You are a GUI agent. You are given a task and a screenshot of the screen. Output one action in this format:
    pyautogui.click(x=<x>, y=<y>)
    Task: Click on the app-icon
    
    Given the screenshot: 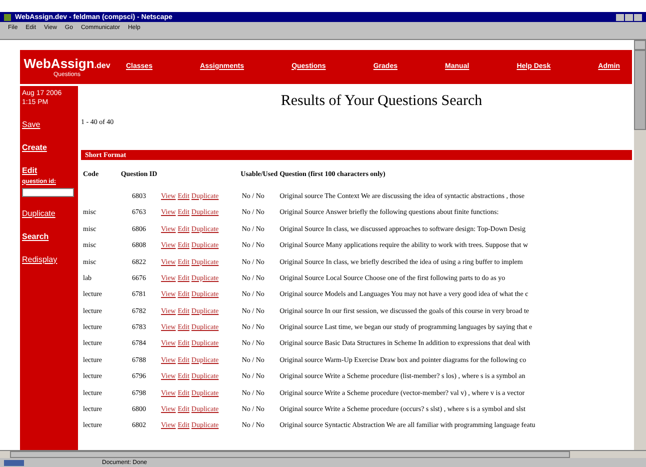 What is the action you would take?
    pyautogui.click(x=7, y=17)
    